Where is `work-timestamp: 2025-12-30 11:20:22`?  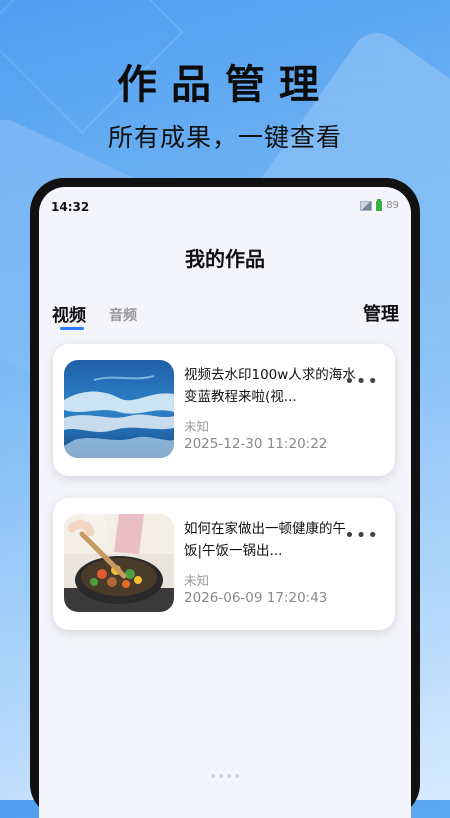
work-timestamp: 2025-12-30 11:20:22 is located at coordinates (256, 444).